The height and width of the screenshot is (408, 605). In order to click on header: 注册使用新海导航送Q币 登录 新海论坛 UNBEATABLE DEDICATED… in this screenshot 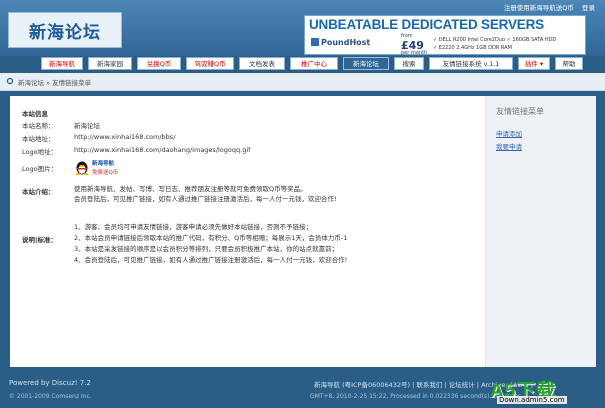, I will do `click(302, 28)`.